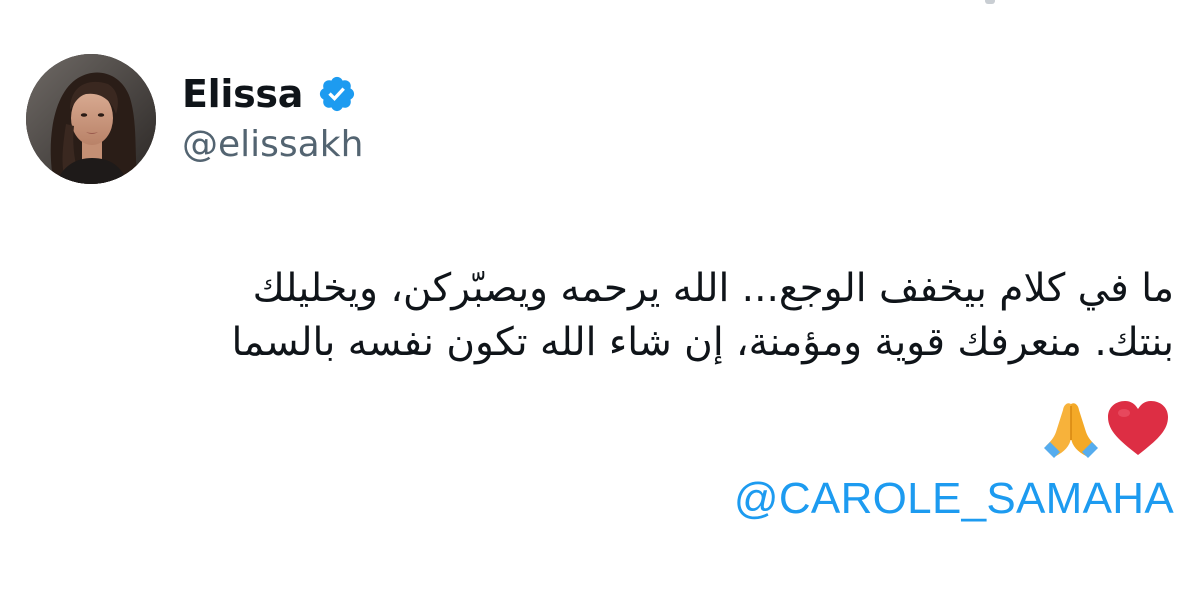 The image size is (1200, 607). I want to click on emoji-row, so click(1106, 429).